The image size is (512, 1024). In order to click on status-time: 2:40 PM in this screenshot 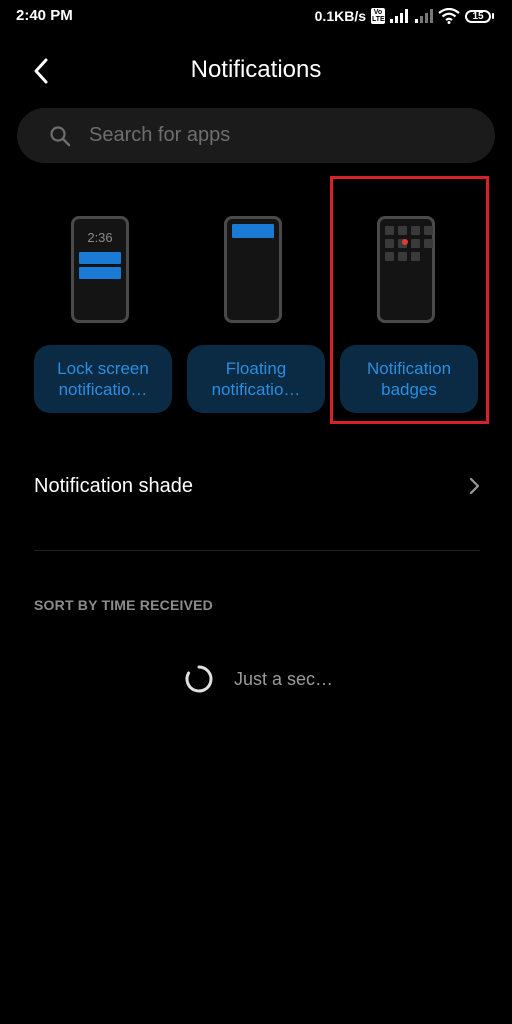, I will do `click(44, 15)`.